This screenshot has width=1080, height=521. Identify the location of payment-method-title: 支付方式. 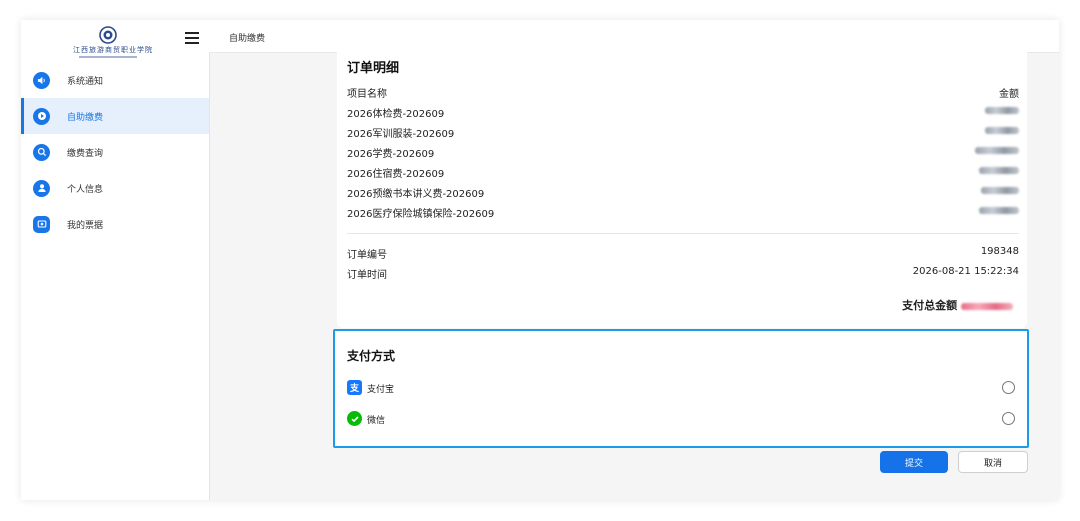
(371, 356).